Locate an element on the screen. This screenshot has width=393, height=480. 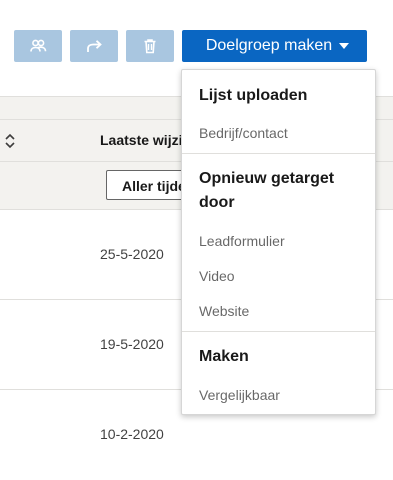
trash-icon is located at coordinates (150, 46).